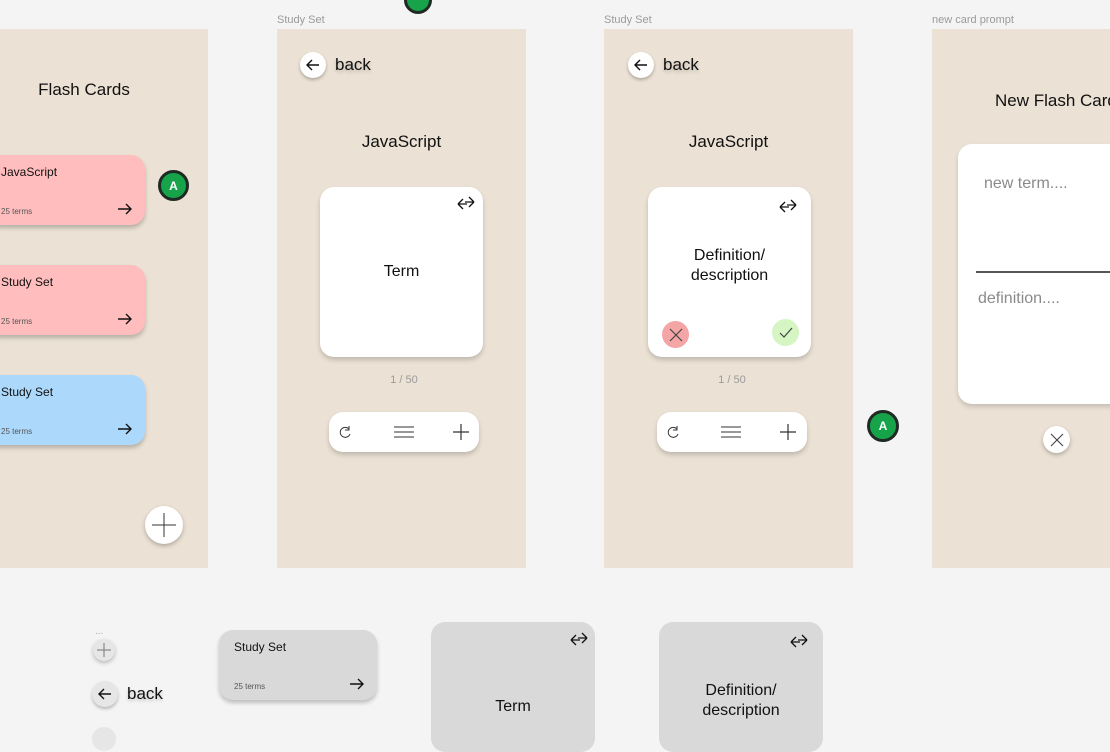 The height and width of the screenshot is (752, 1110). I want to click on deck-name: JavaScript, so click(29, 172).